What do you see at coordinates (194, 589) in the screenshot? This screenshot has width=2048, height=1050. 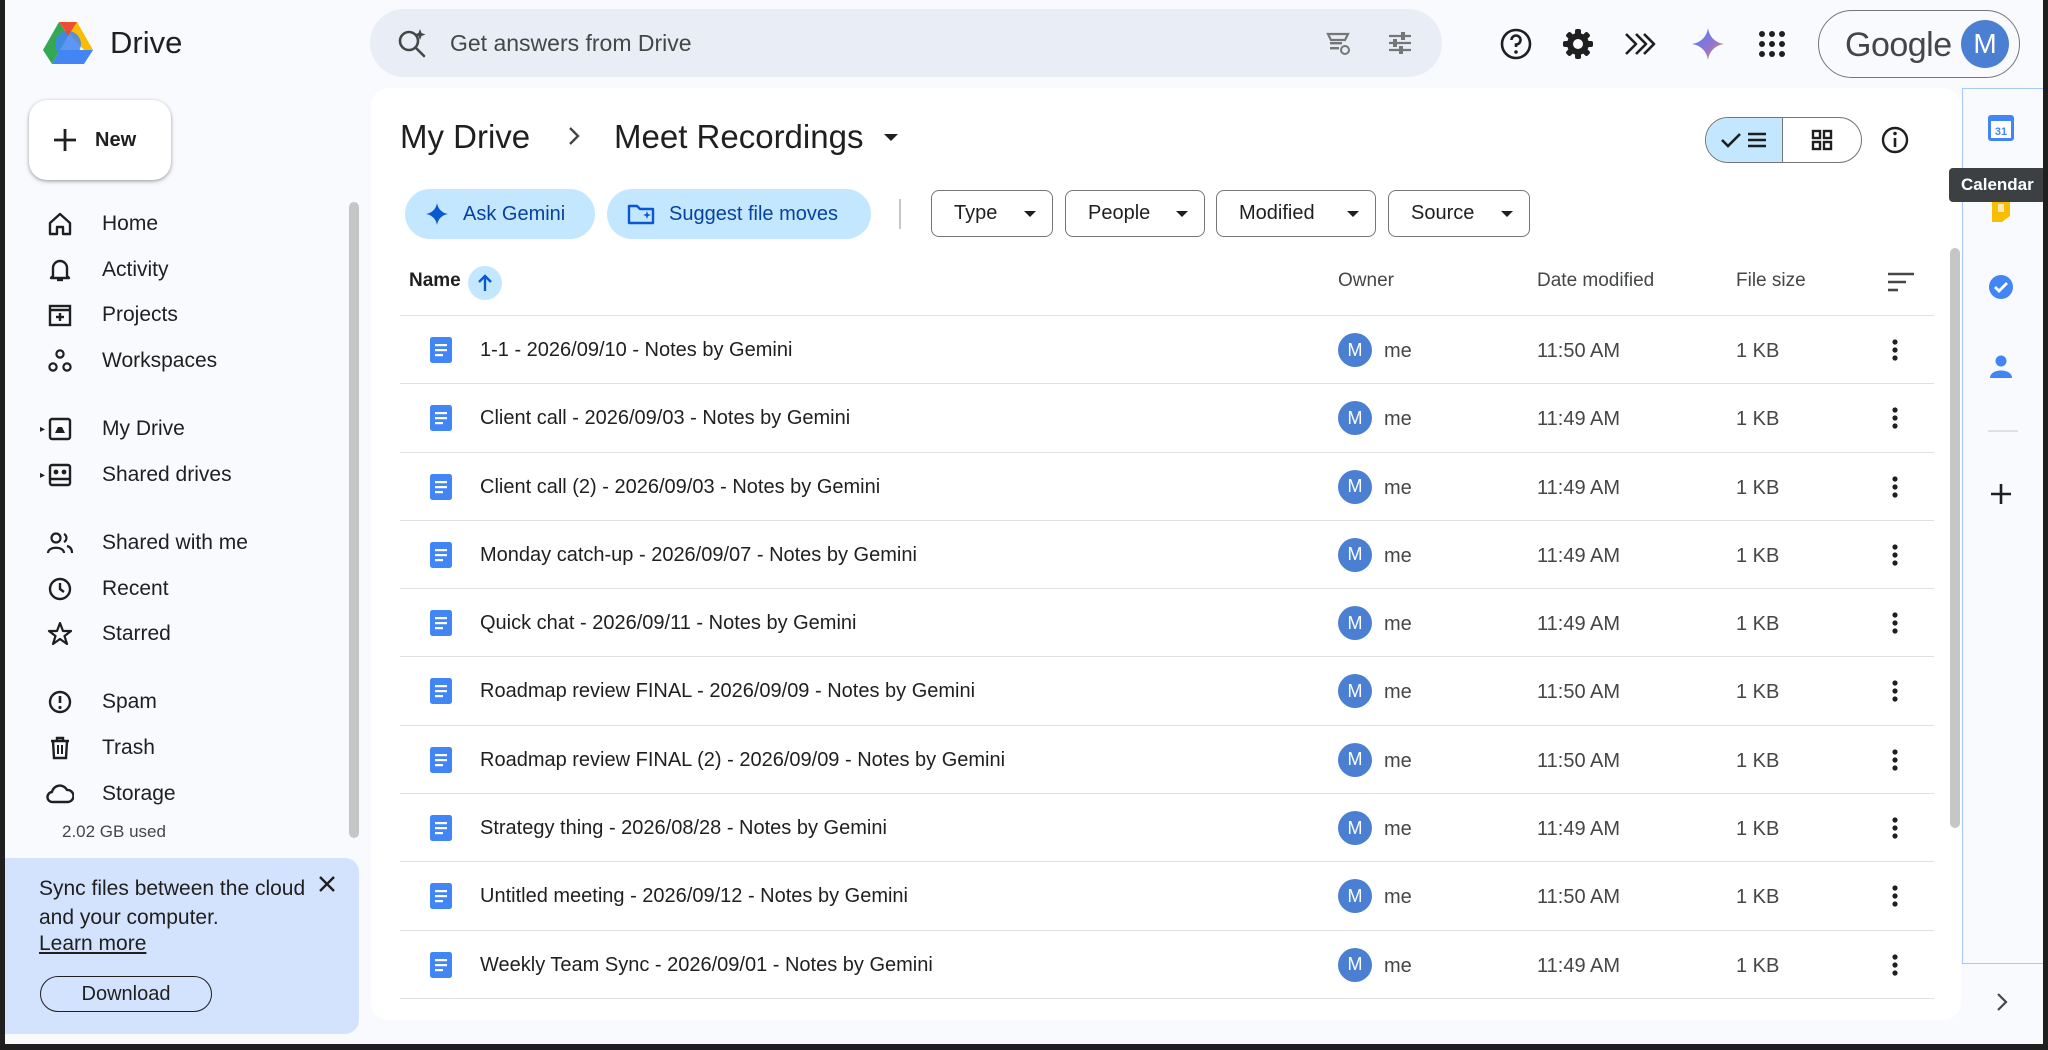 I see `sidebar-item-recent: Recent` at bounding box center [194, 589].